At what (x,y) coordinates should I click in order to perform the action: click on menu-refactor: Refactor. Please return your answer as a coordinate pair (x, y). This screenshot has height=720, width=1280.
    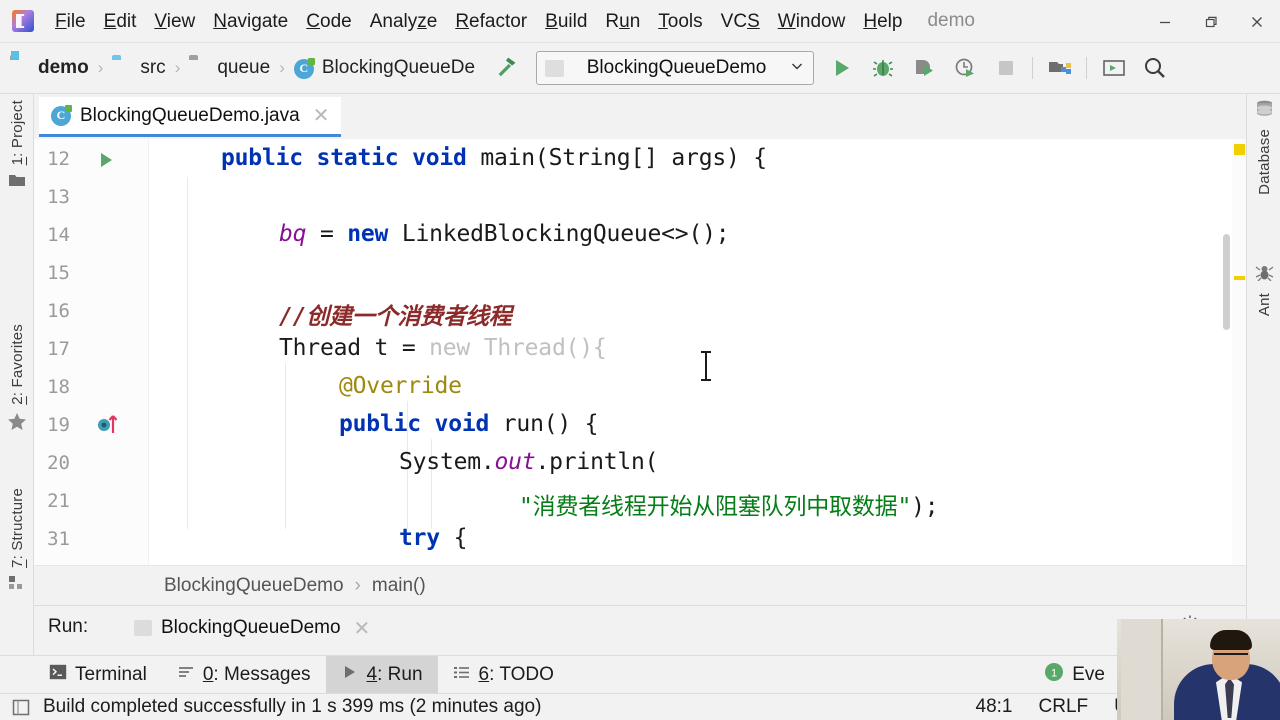
    Looking at the image, I should click on (491, 21).